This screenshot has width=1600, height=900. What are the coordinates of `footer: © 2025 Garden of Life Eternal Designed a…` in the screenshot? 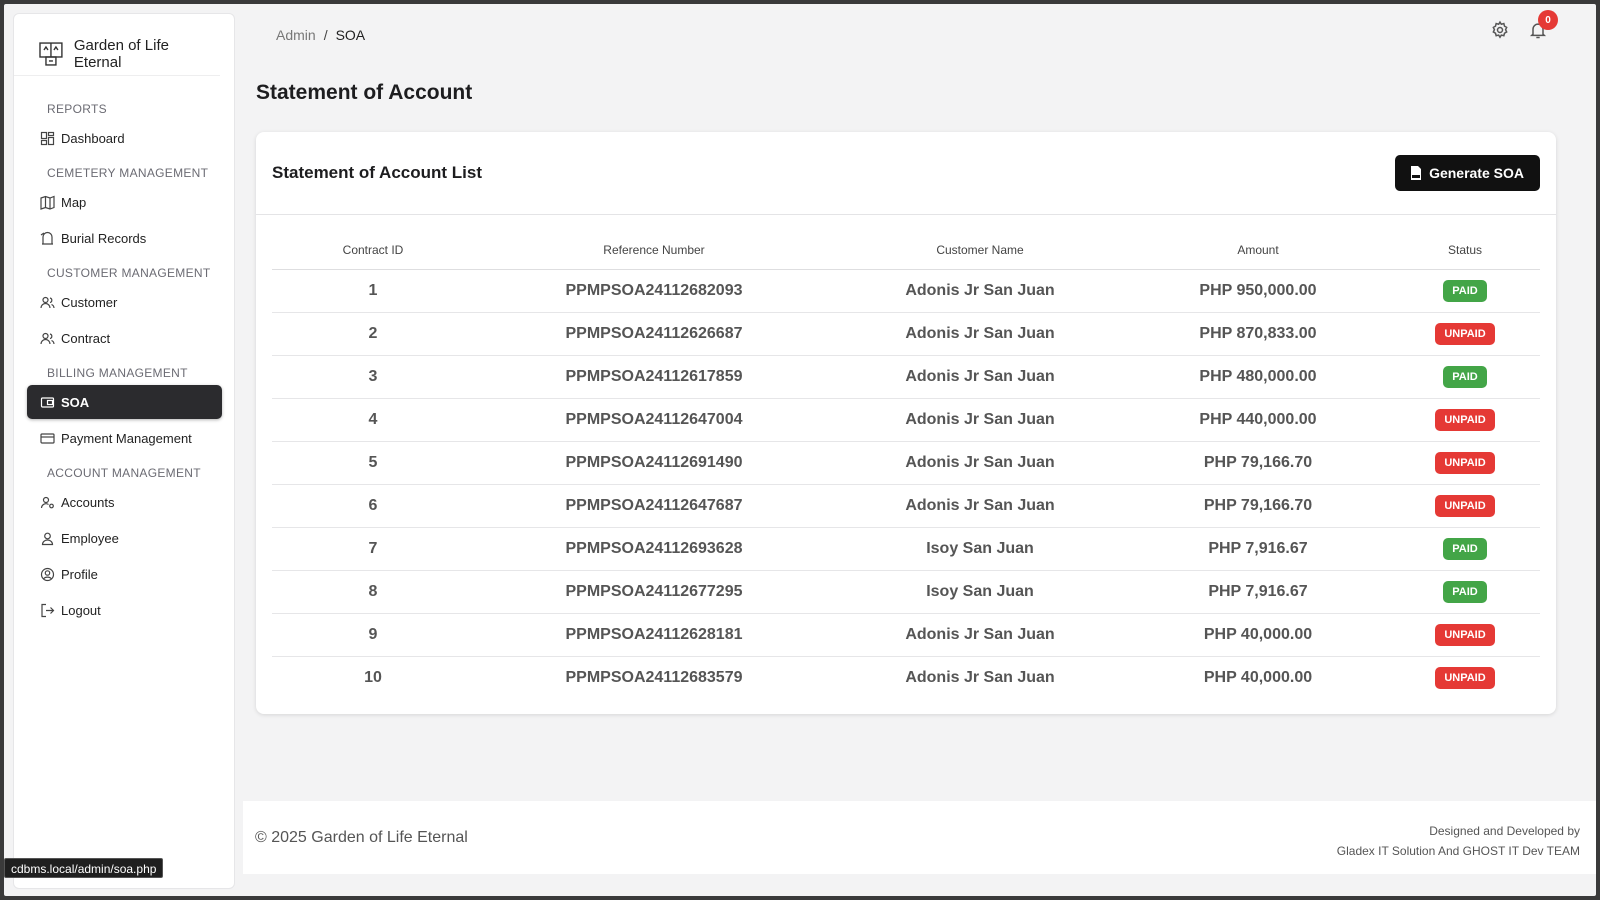 It's located at (919, 837).